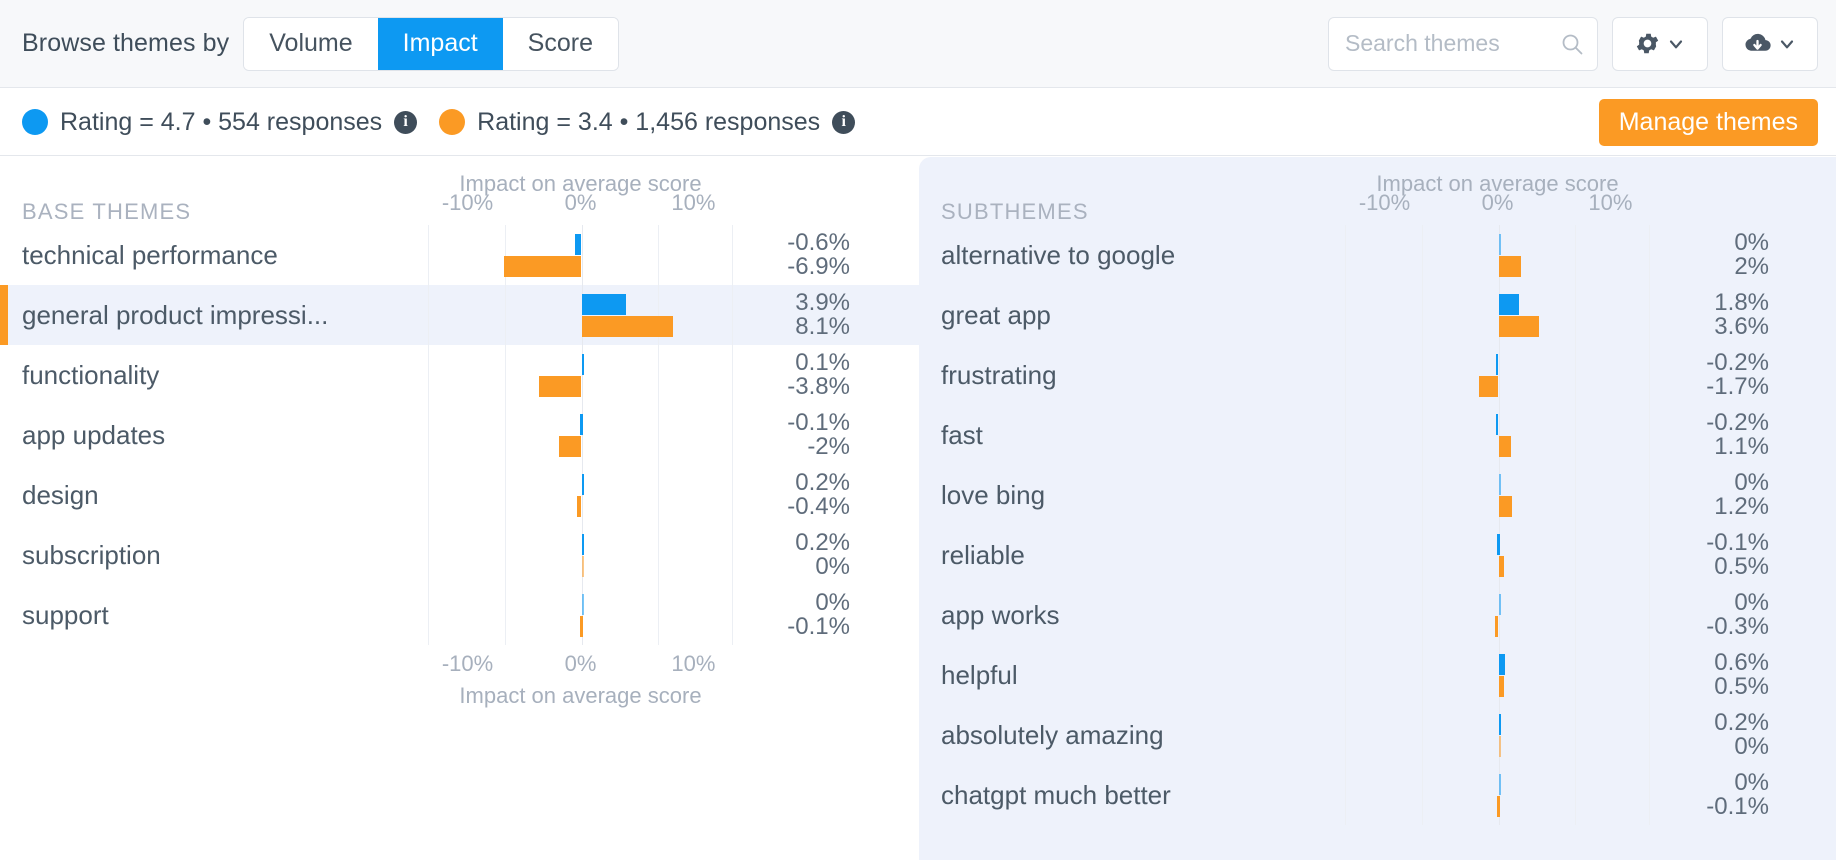 This screenshot has width=1836, height=860. What do you see at coordinates (94, 434) in the screenshot?
I see `theme-name: app updates` at bounding box center [94, 434].